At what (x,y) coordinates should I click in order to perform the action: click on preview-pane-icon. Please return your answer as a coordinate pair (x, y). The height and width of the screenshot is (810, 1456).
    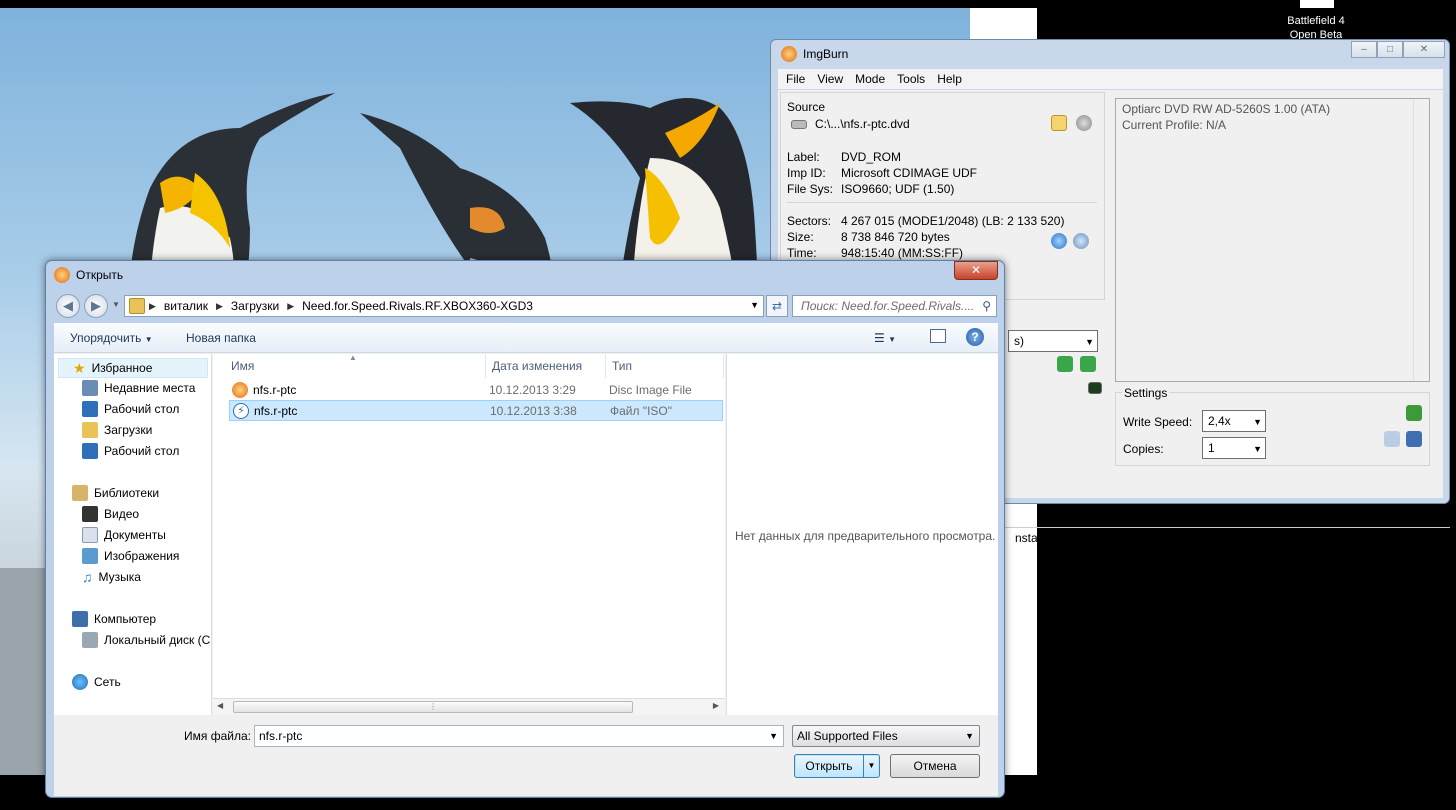
    Looking at the image, I should click on (938, 336).